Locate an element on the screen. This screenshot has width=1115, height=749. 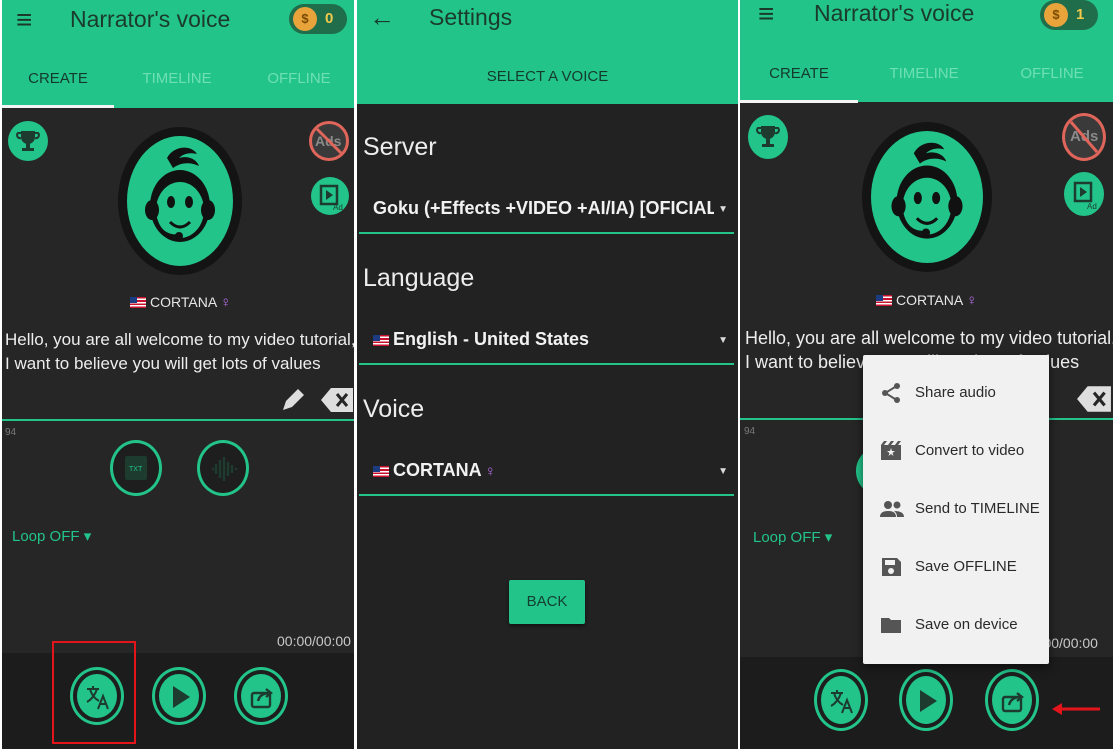
voice-label: Voice is located at coordinates (394, 409).